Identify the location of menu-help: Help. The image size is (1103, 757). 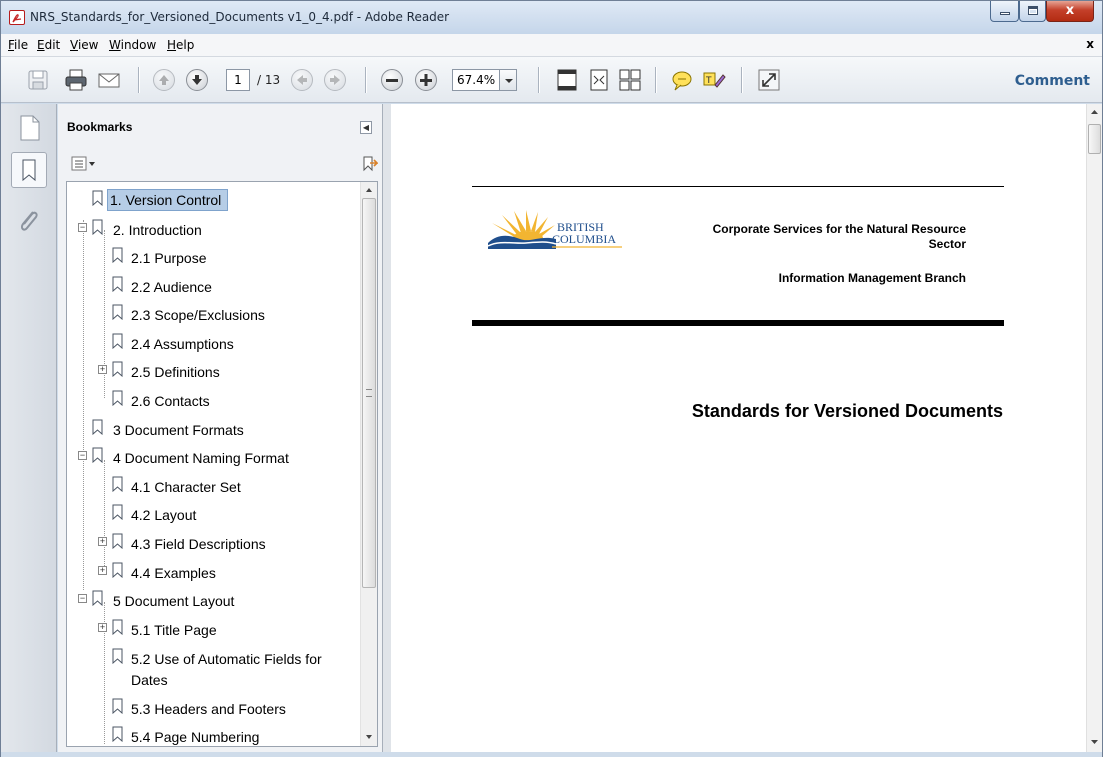
(180, 45).